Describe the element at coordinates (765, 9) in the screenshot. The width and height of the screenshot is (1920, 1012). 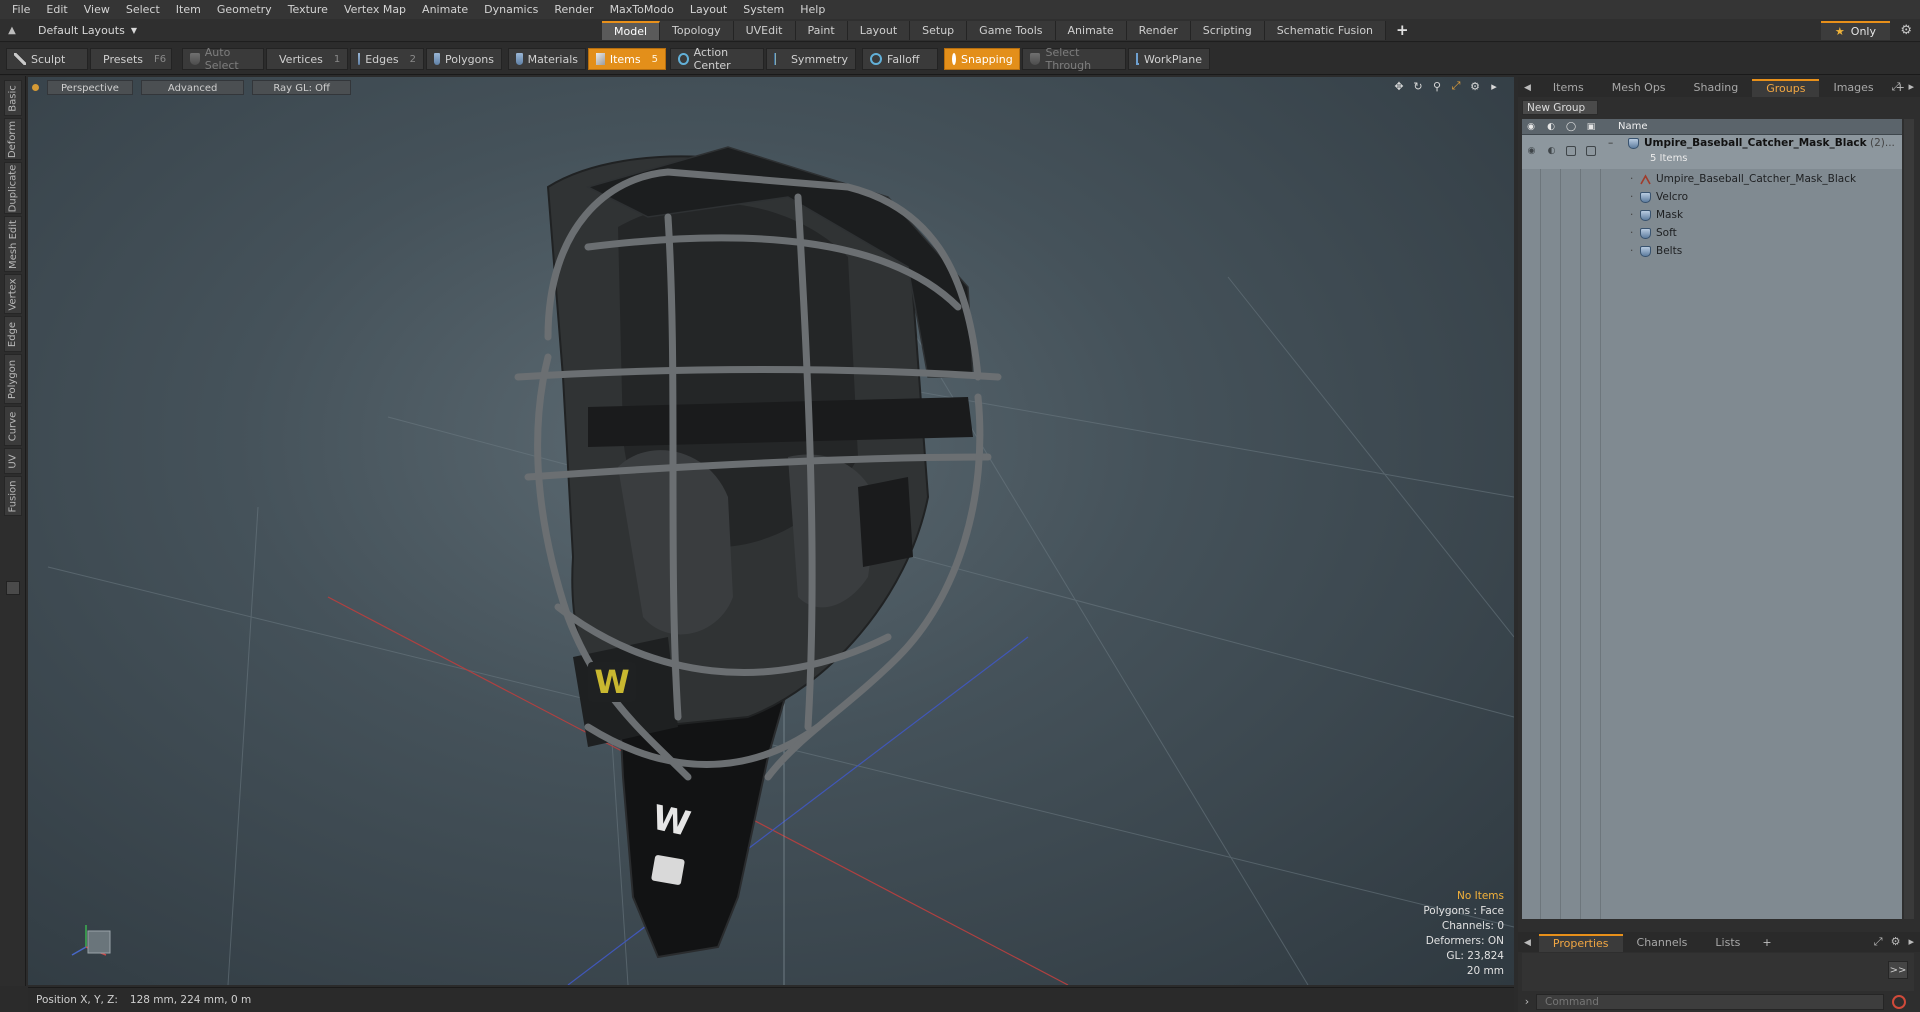
I see `menu-system: System` at that location.